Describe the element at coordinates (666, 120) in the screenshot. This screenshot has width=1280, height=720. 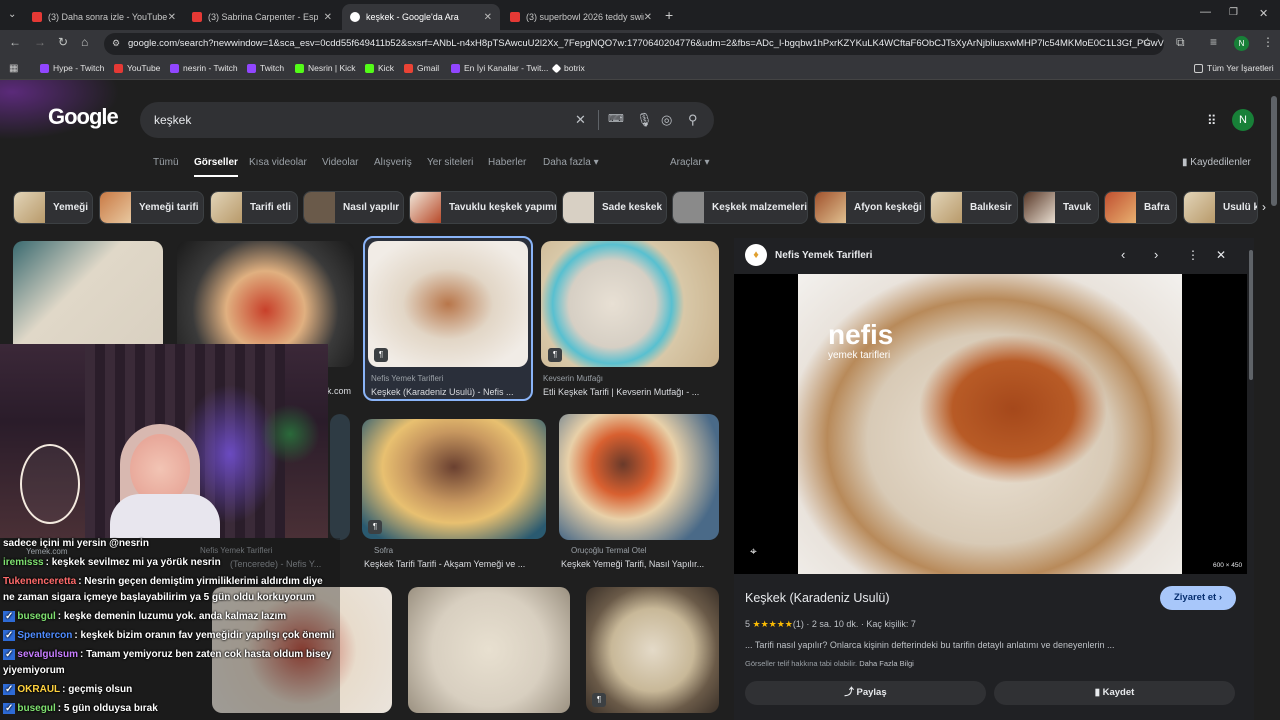
I see `lens-icon: ◎` at that location.